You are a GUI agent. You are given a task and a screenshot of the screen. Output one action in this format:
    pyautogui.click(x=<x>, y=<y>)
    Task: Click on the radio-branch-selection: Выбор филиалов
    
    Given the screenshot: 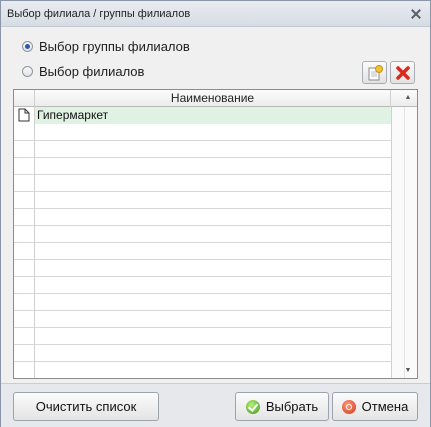 What is the action you would take?
    pyautogui.click(x=83, y=71)
    